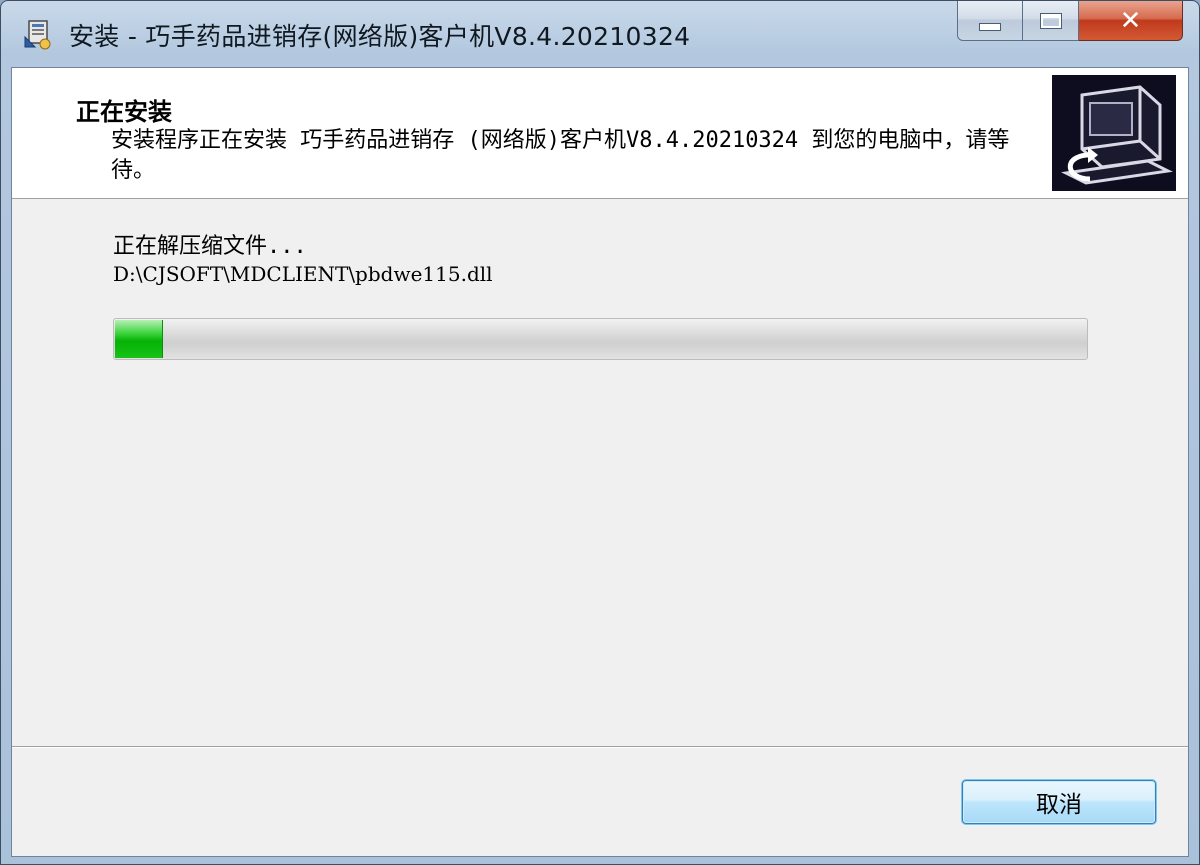 The image size is (1200, 865). I want to click on maximize-button, so click(1051, 21).